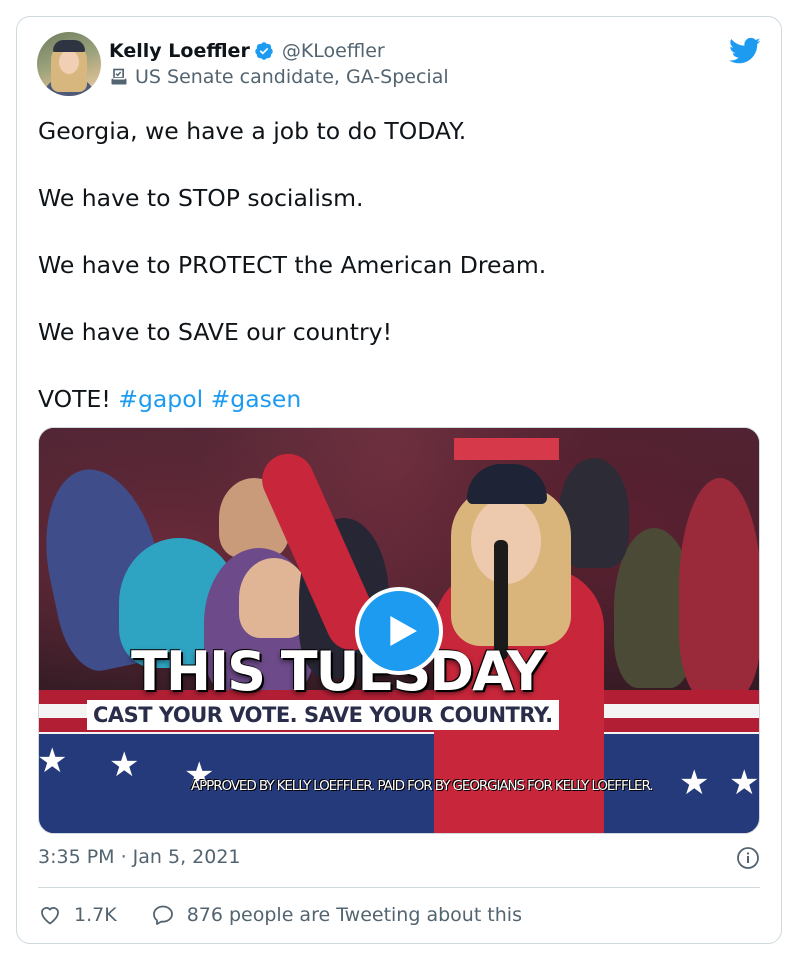 This screenshot has height=967, width=799. I want to click on crowd-figure, so click(719, 588).